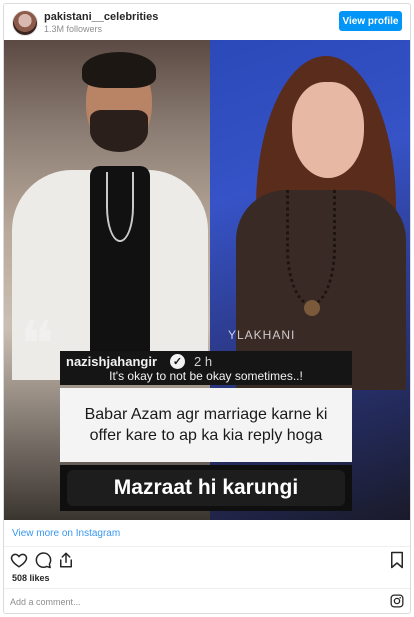  What do you see at coordinates (328, 130) in the screenshot?
I see `woman-face` at bounding box center [328, 130].